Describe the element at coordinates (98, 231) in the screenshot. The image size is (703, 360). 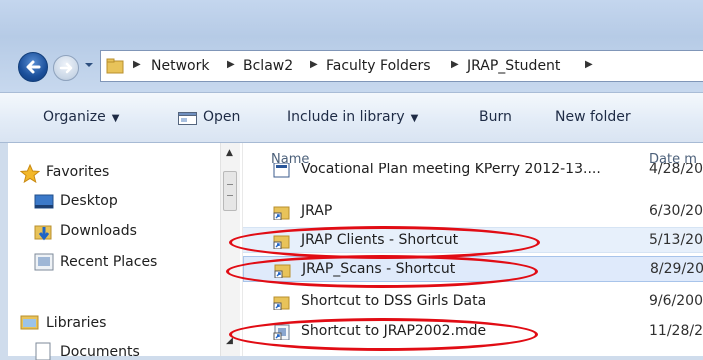
I see `nav-downloads: Downloads` at that location.